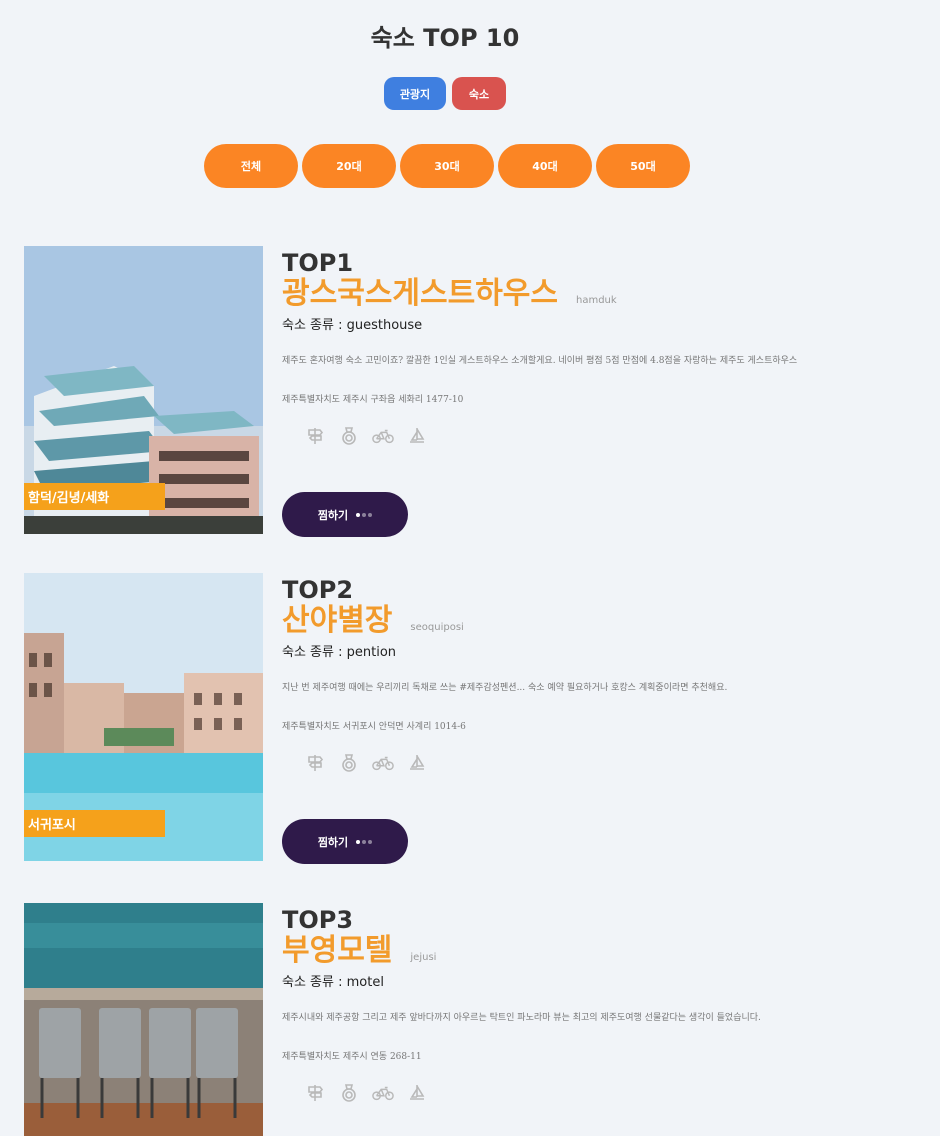  What do you see at coordinates (643, 166) in the screenshot?
I see `age-tab-50s: 50대` at bounding box center [643, 166].